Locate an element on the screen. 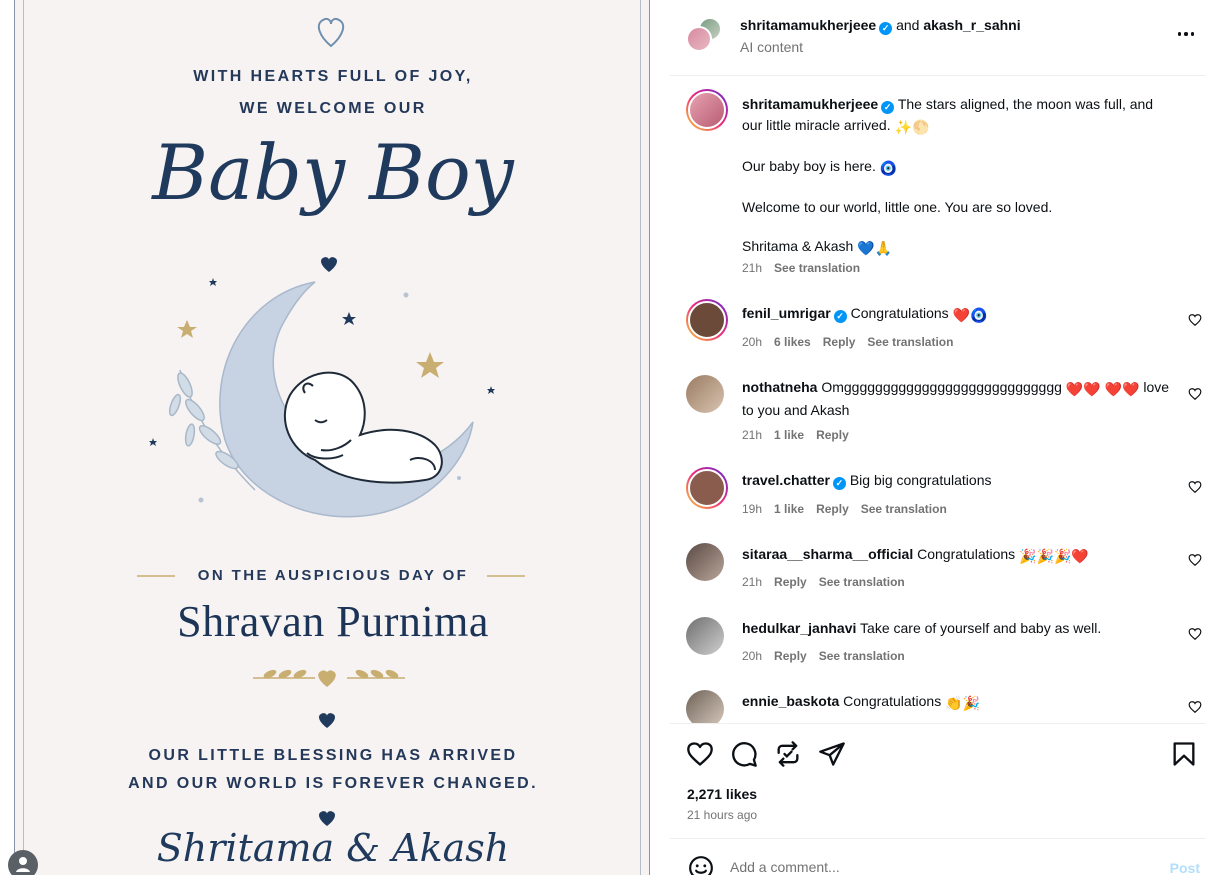 The image size is (1206, 875). author-avatar is located at coordinates (699, 39).